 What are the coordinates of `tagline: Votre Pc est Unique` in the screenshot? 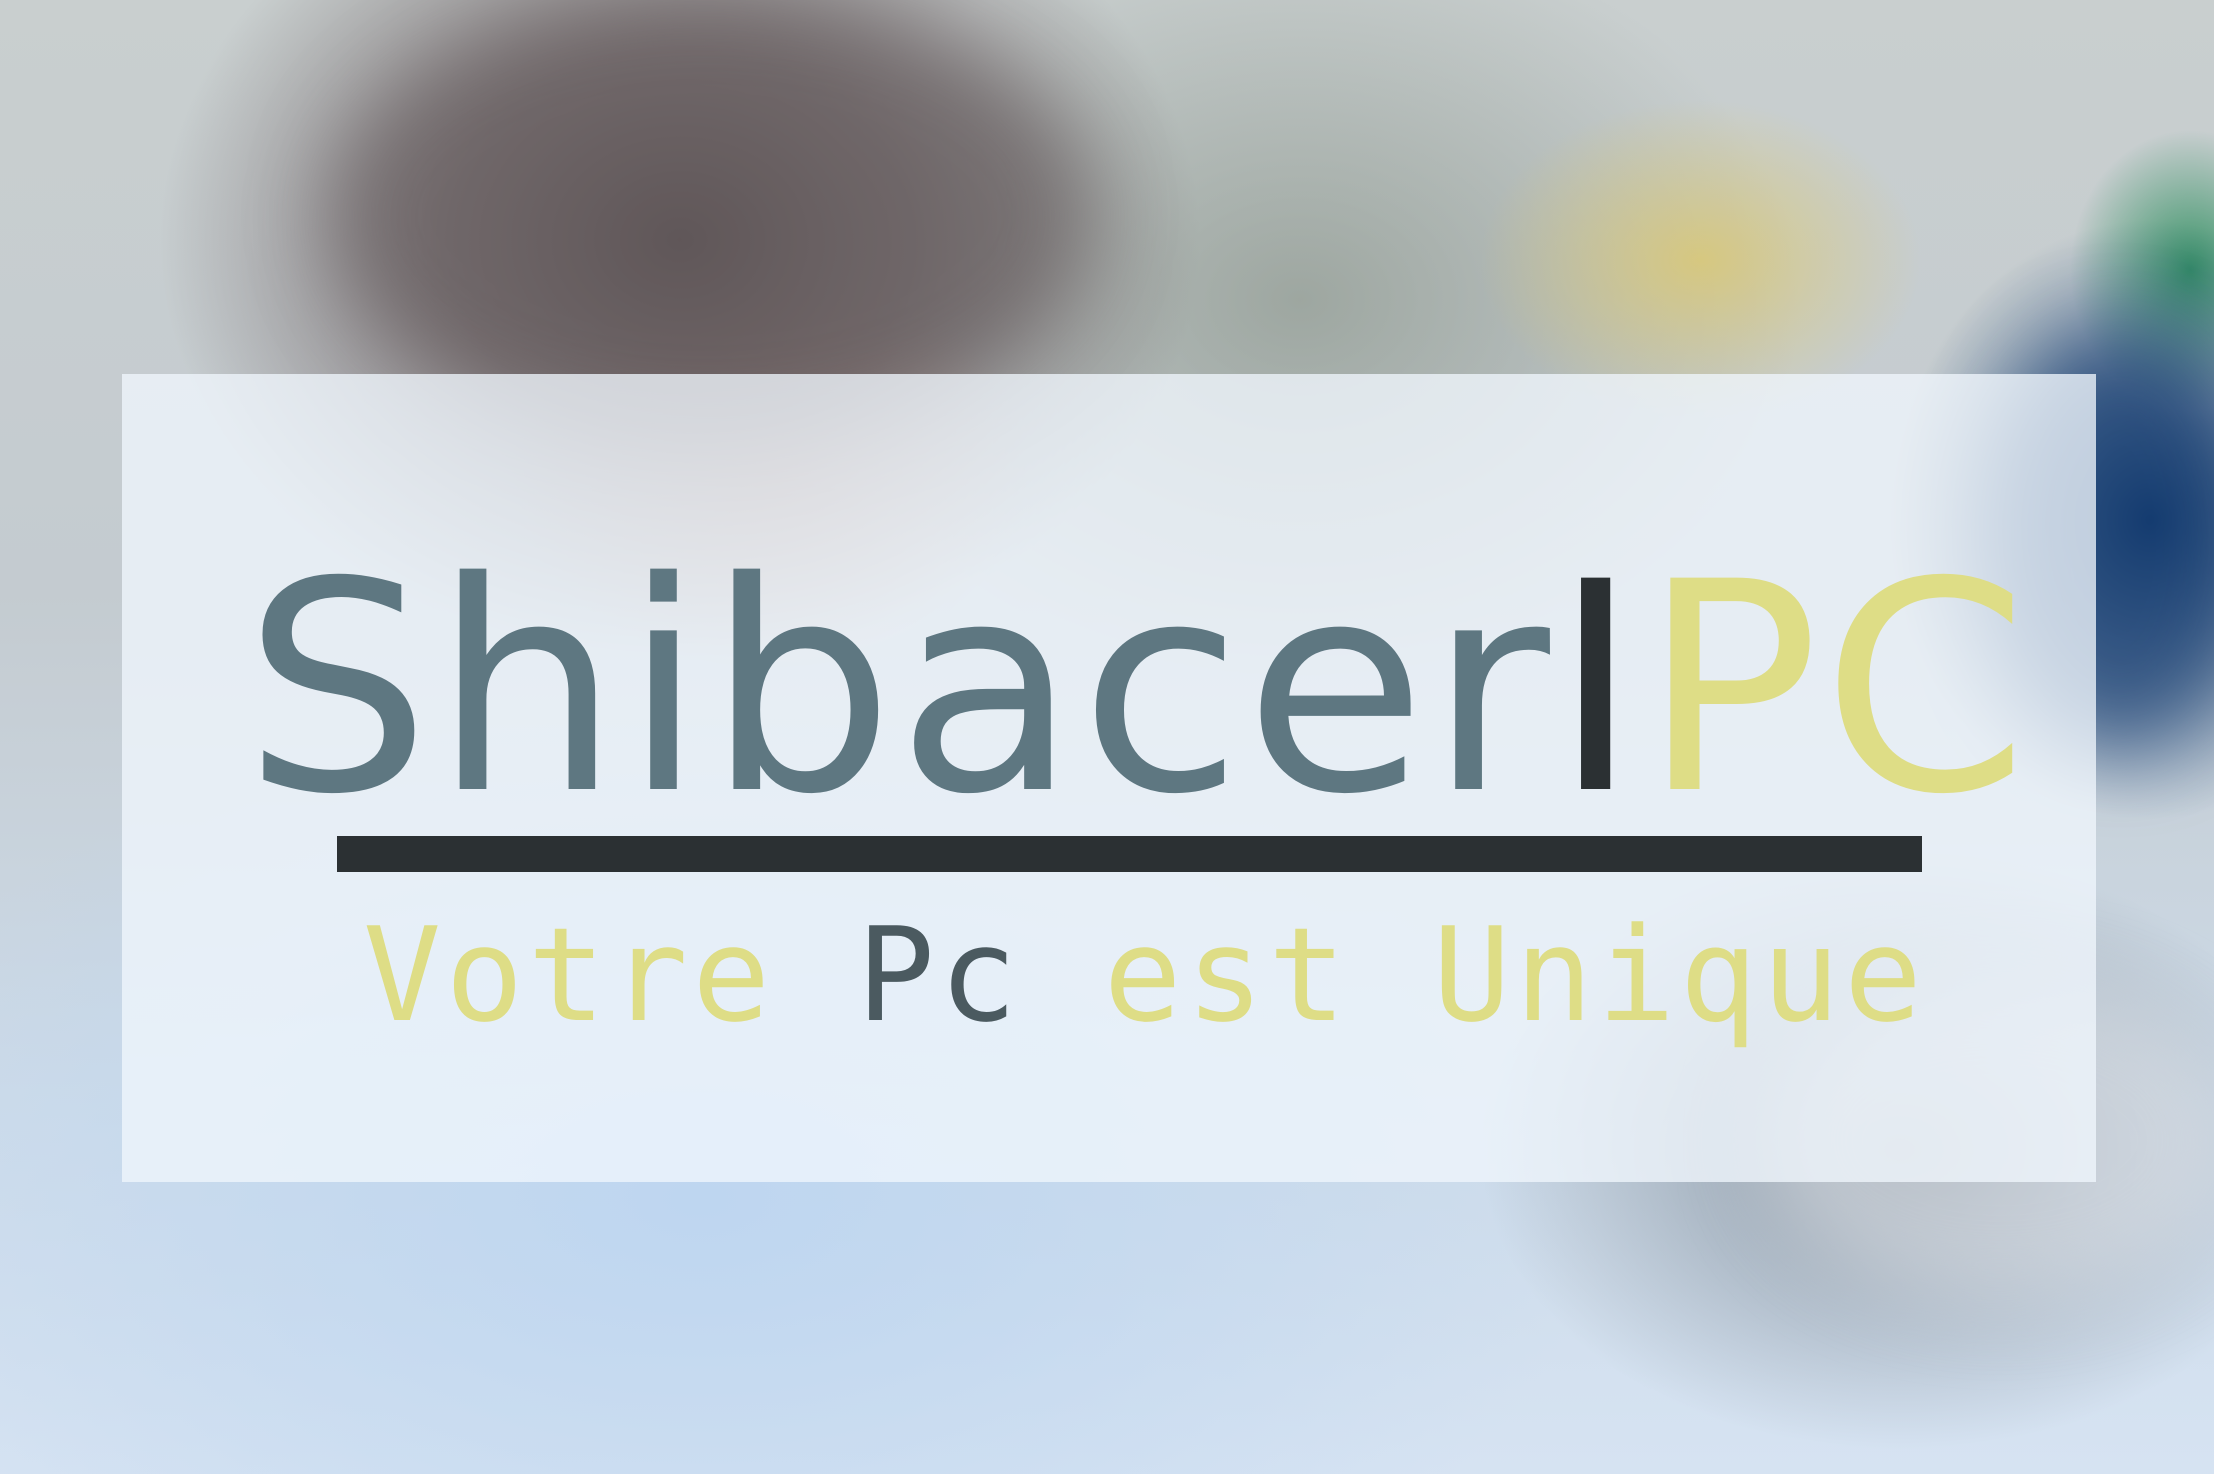 It's located at (1144, 975).